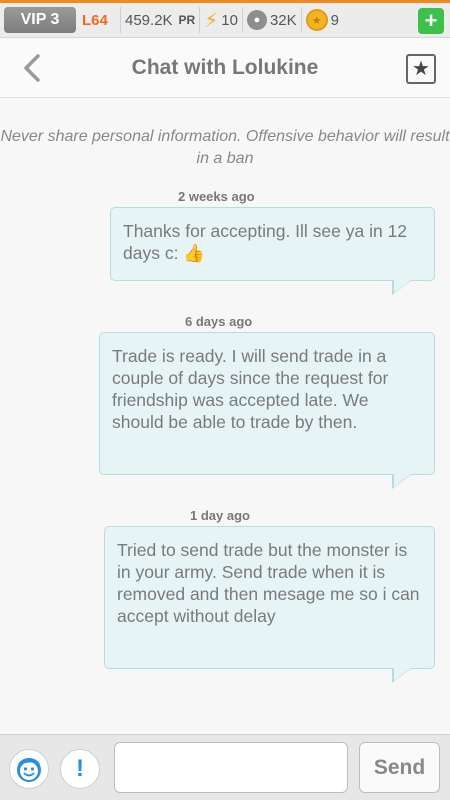  I want to click on status-bar: VIP 3 L64 459.2K PR ⚡︎ 10 ● 32K ★ 9 +, so click(225, 19).